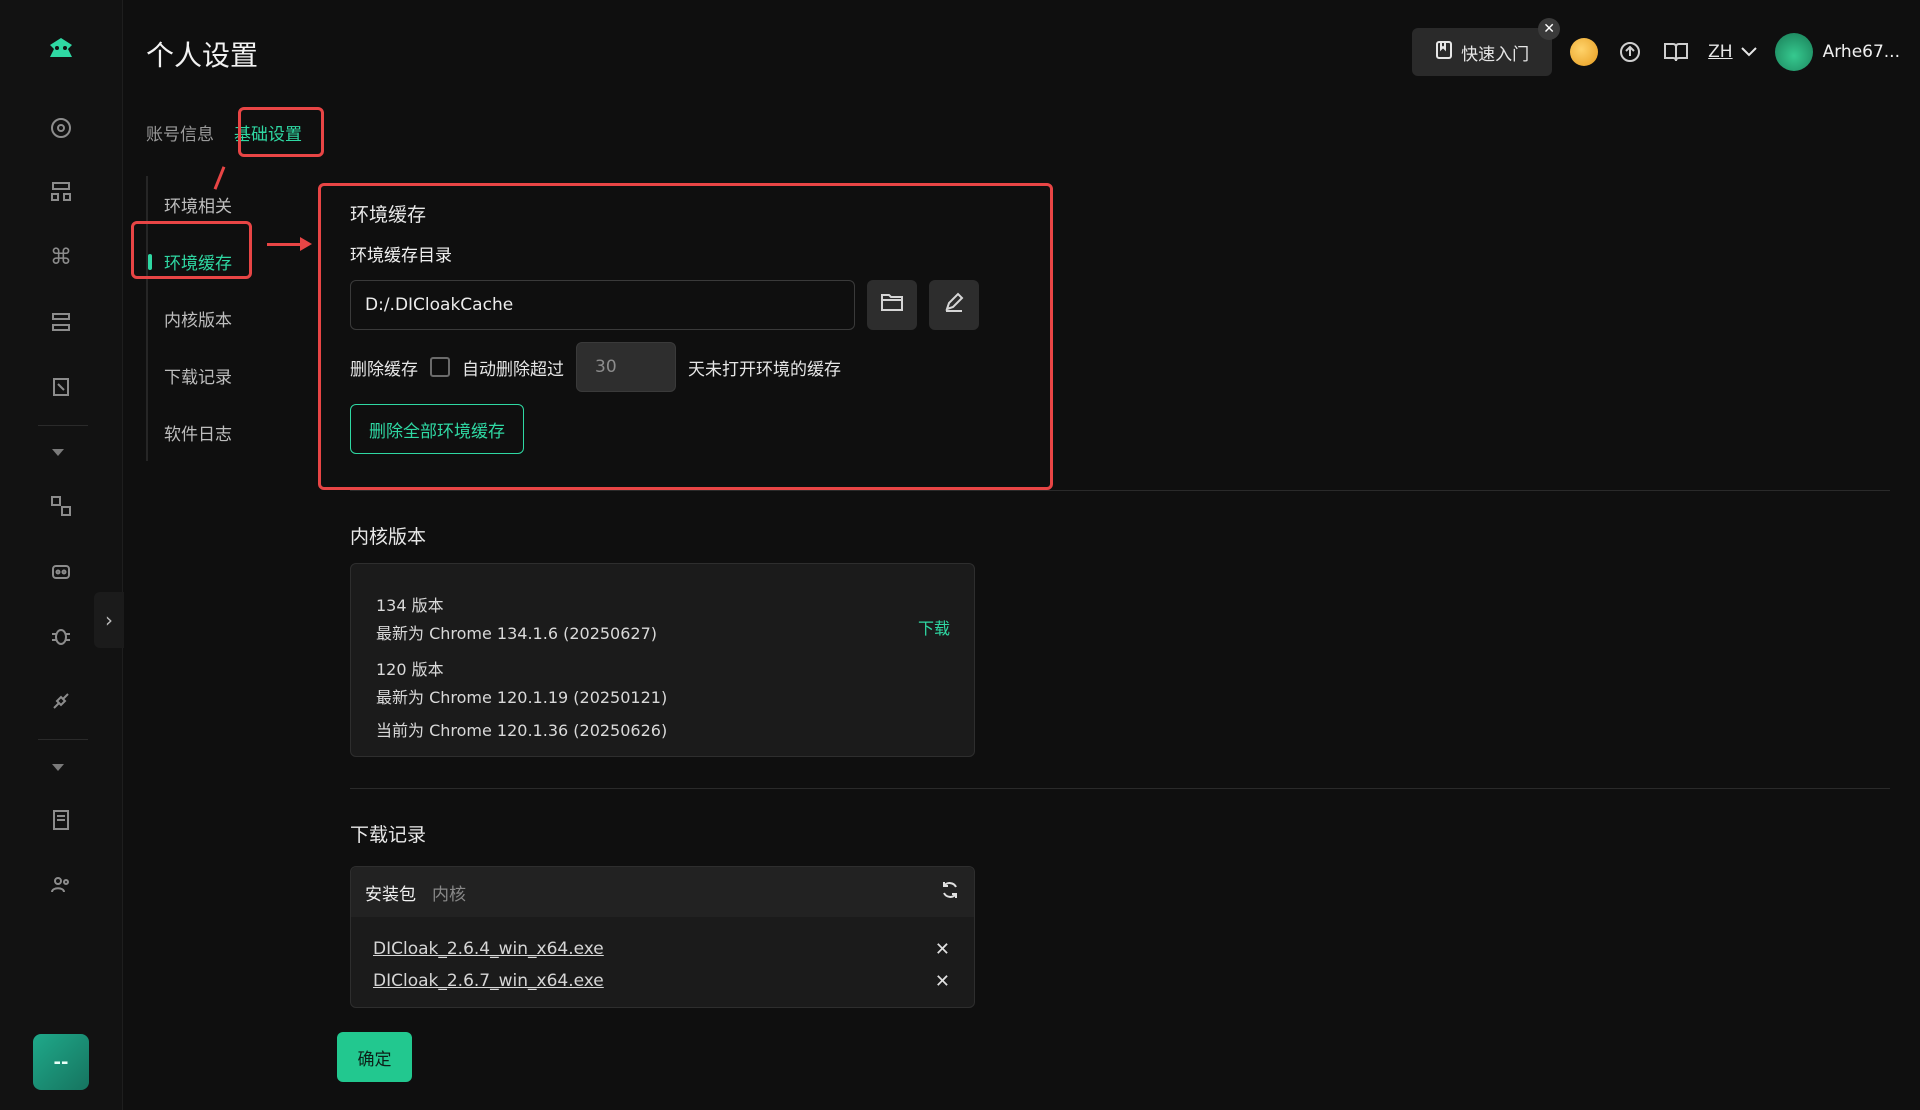 This screenshot has height=1110, width=1920. What do you see at coordinates (626, 367) in the screenshot?
I see `days-input: 30` at bounding box center [626, 367].